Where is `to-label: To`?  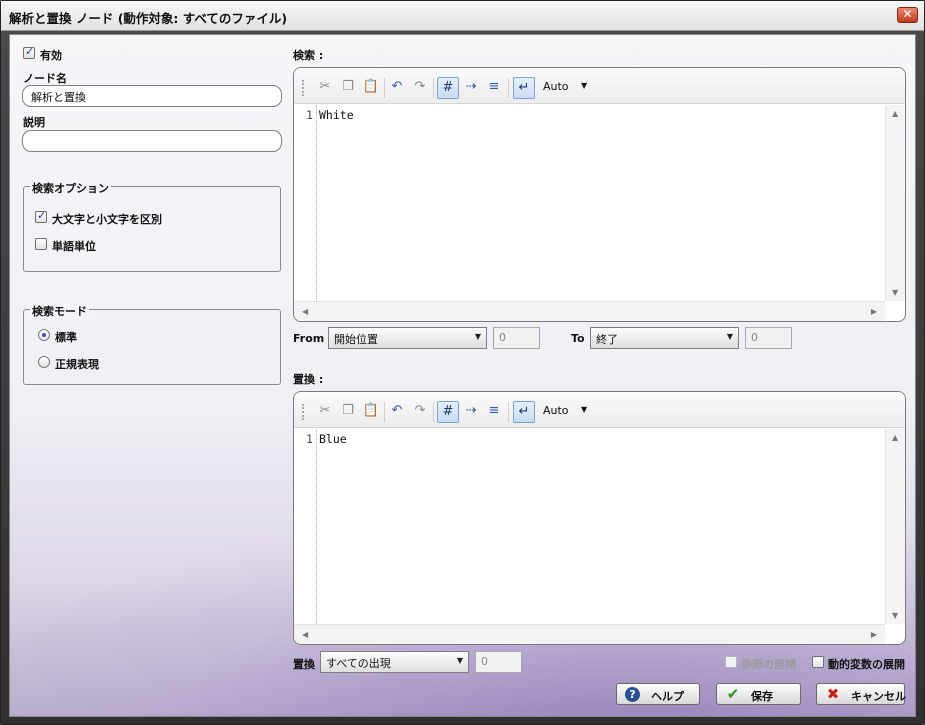 to-label: To is located at coordinates (578, 338).